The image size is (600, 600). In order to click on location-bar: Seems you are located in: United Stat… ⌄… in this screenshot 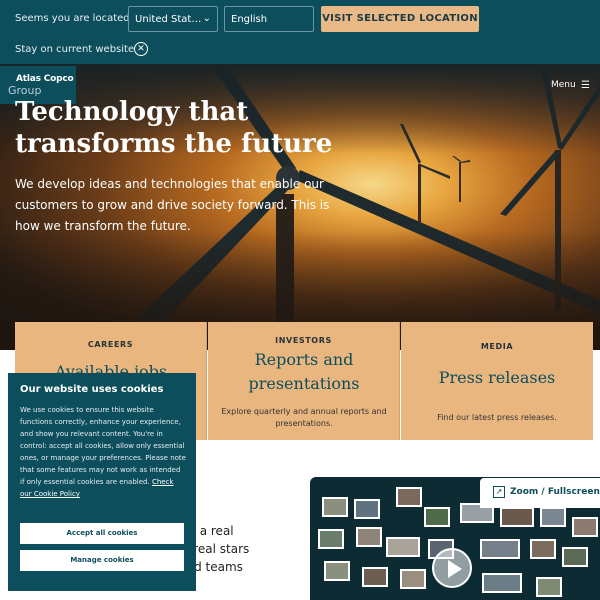, I will do `click(300, 32)`.